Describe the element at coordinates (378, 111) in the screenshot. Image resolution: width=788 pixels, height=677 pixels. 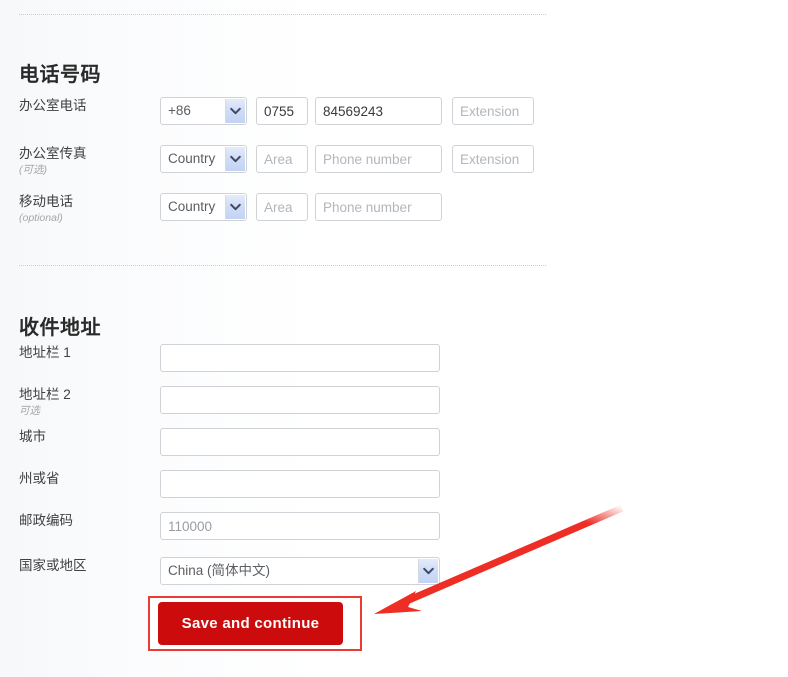
I see `office-phone-number-input` at that location.